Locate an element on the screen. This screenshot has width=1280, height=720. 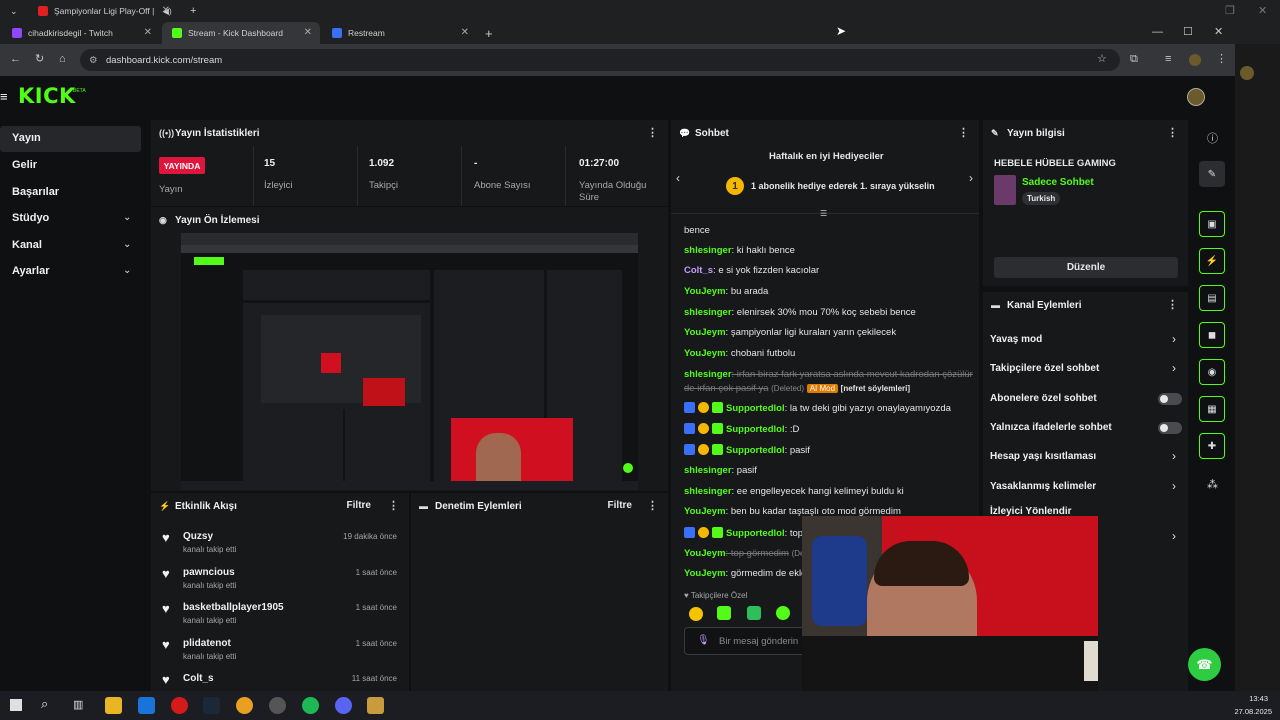
account-age-row: Hesap yaşı kısıtlaması is located at coordinates (1043, 456).